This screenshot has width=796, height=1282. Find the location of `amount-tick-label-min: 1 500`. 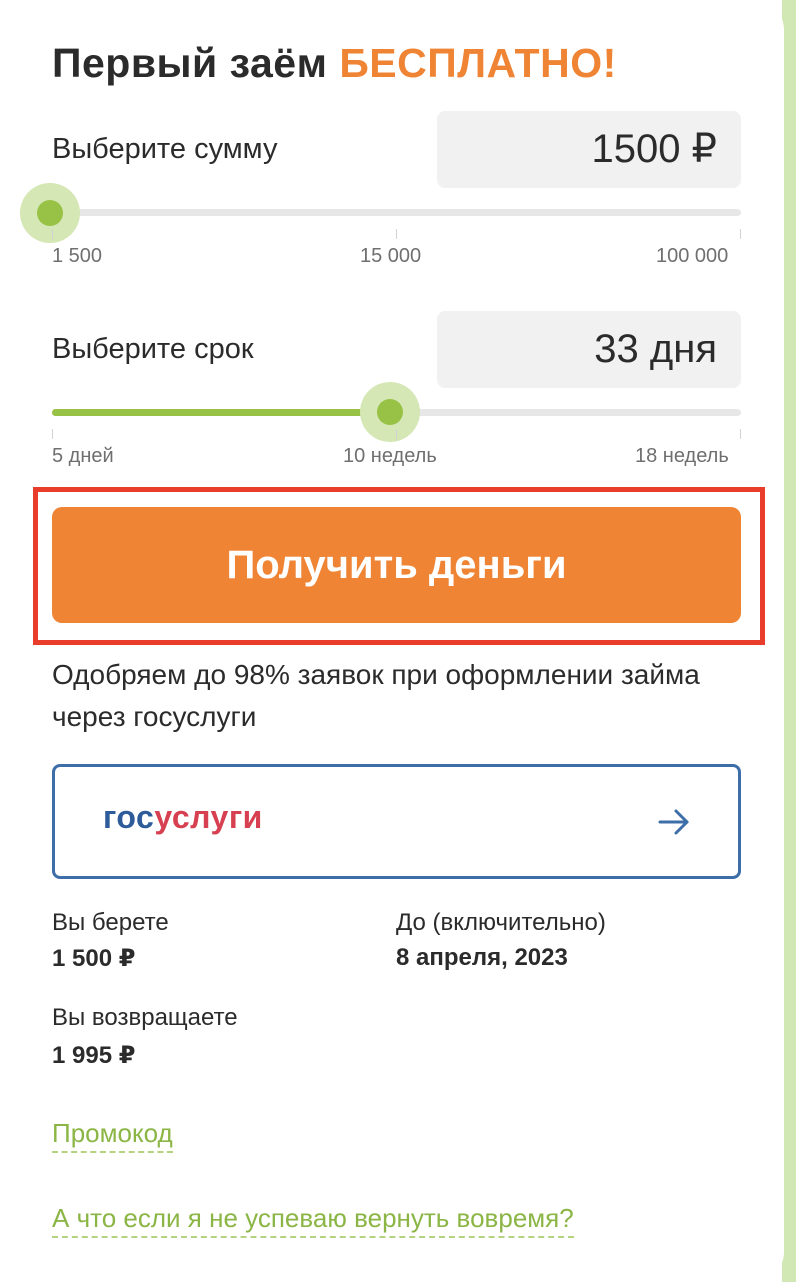

amount-tick-label-min: 1 500 is located at coordinates (77, 256).